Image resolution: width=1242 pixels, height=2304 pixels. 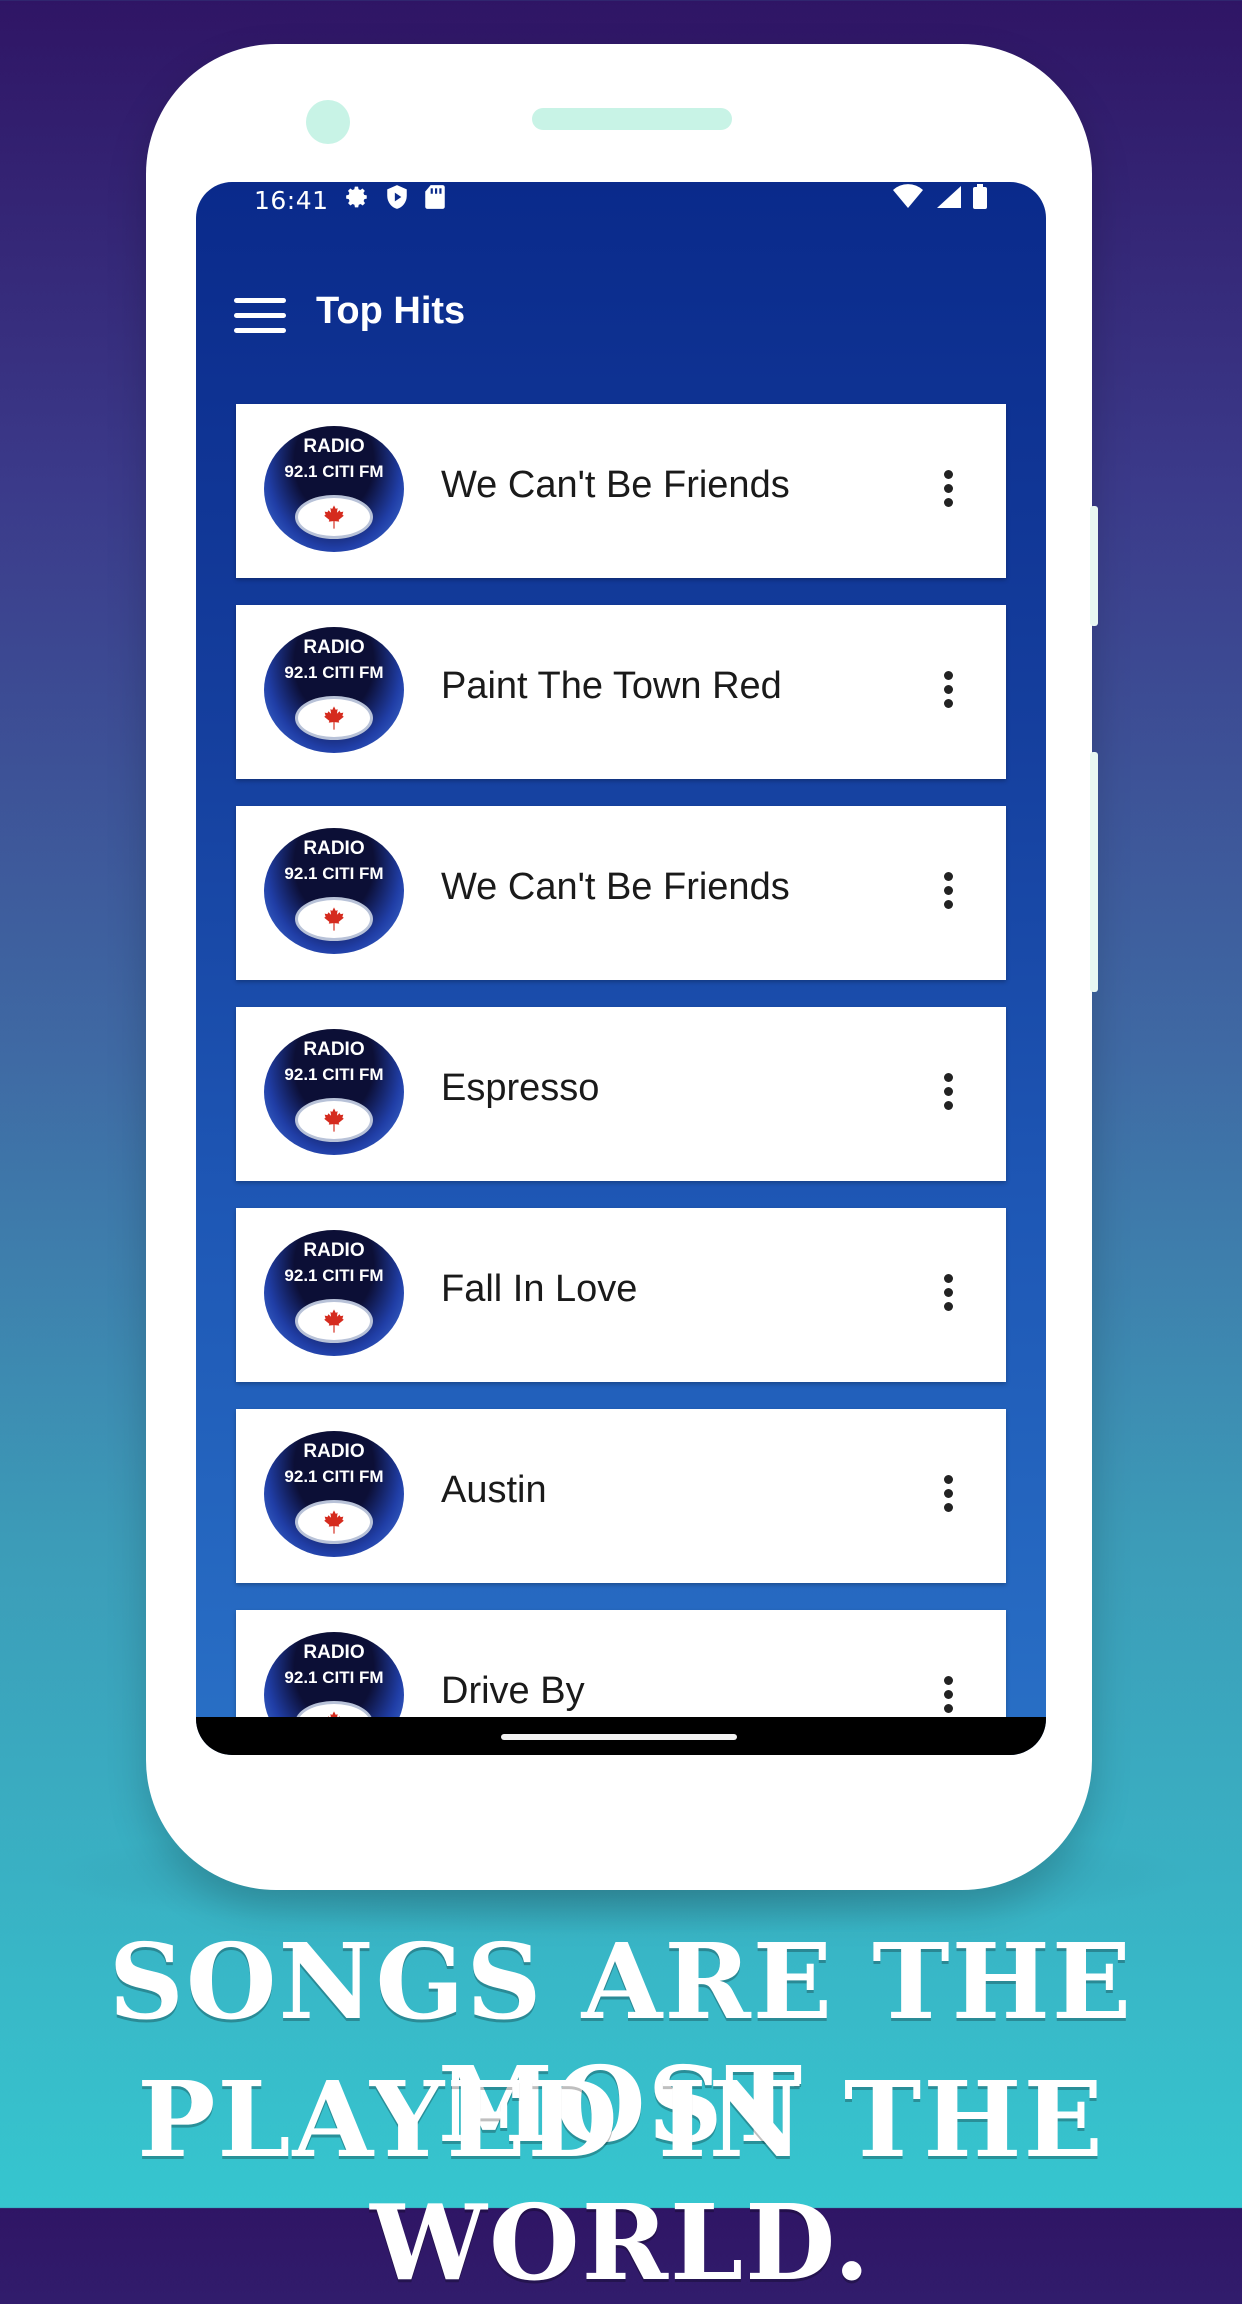 What do you see at coordinates (1094, 566) in the screenshot?
I see `phone-side-button` at bounding box center [1094, 566].